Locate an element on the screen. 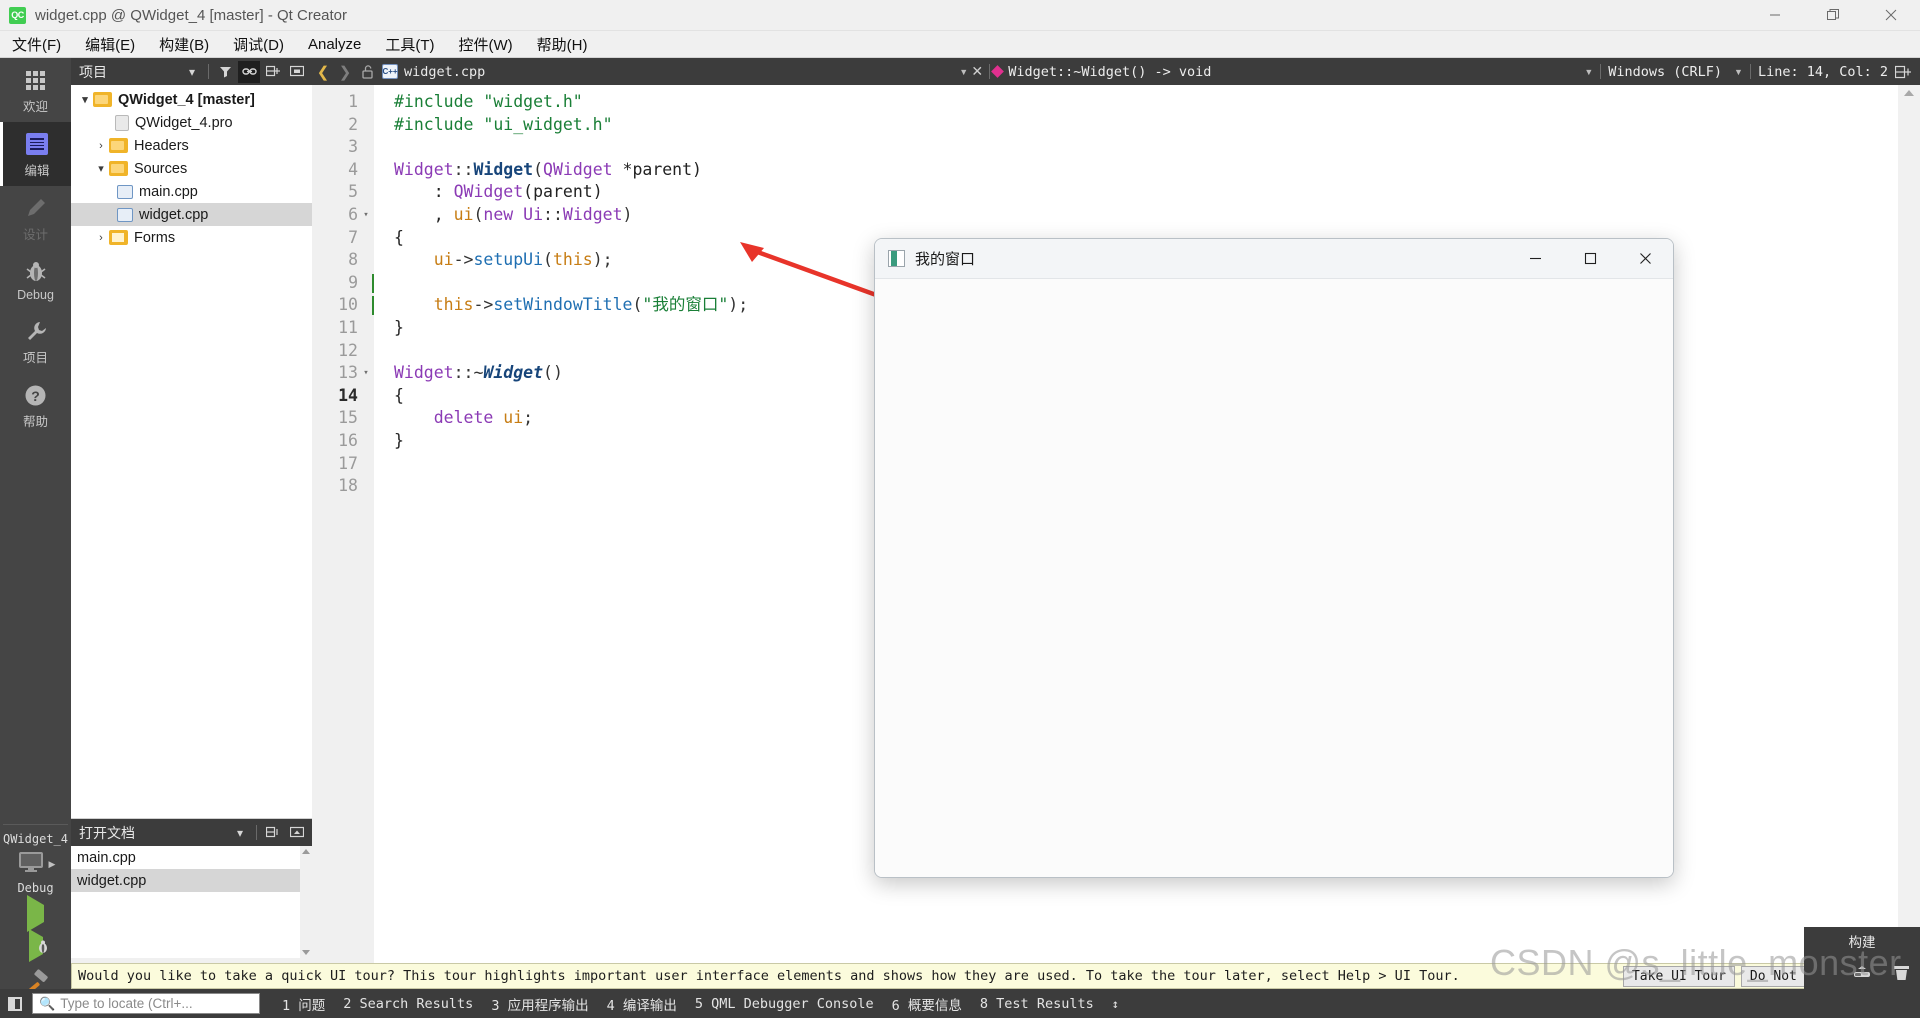 The height and width of the screenshot is (1018, 1920). output-pane-general-messages: 6 概要信息 is located at coordinates (927, 1004).